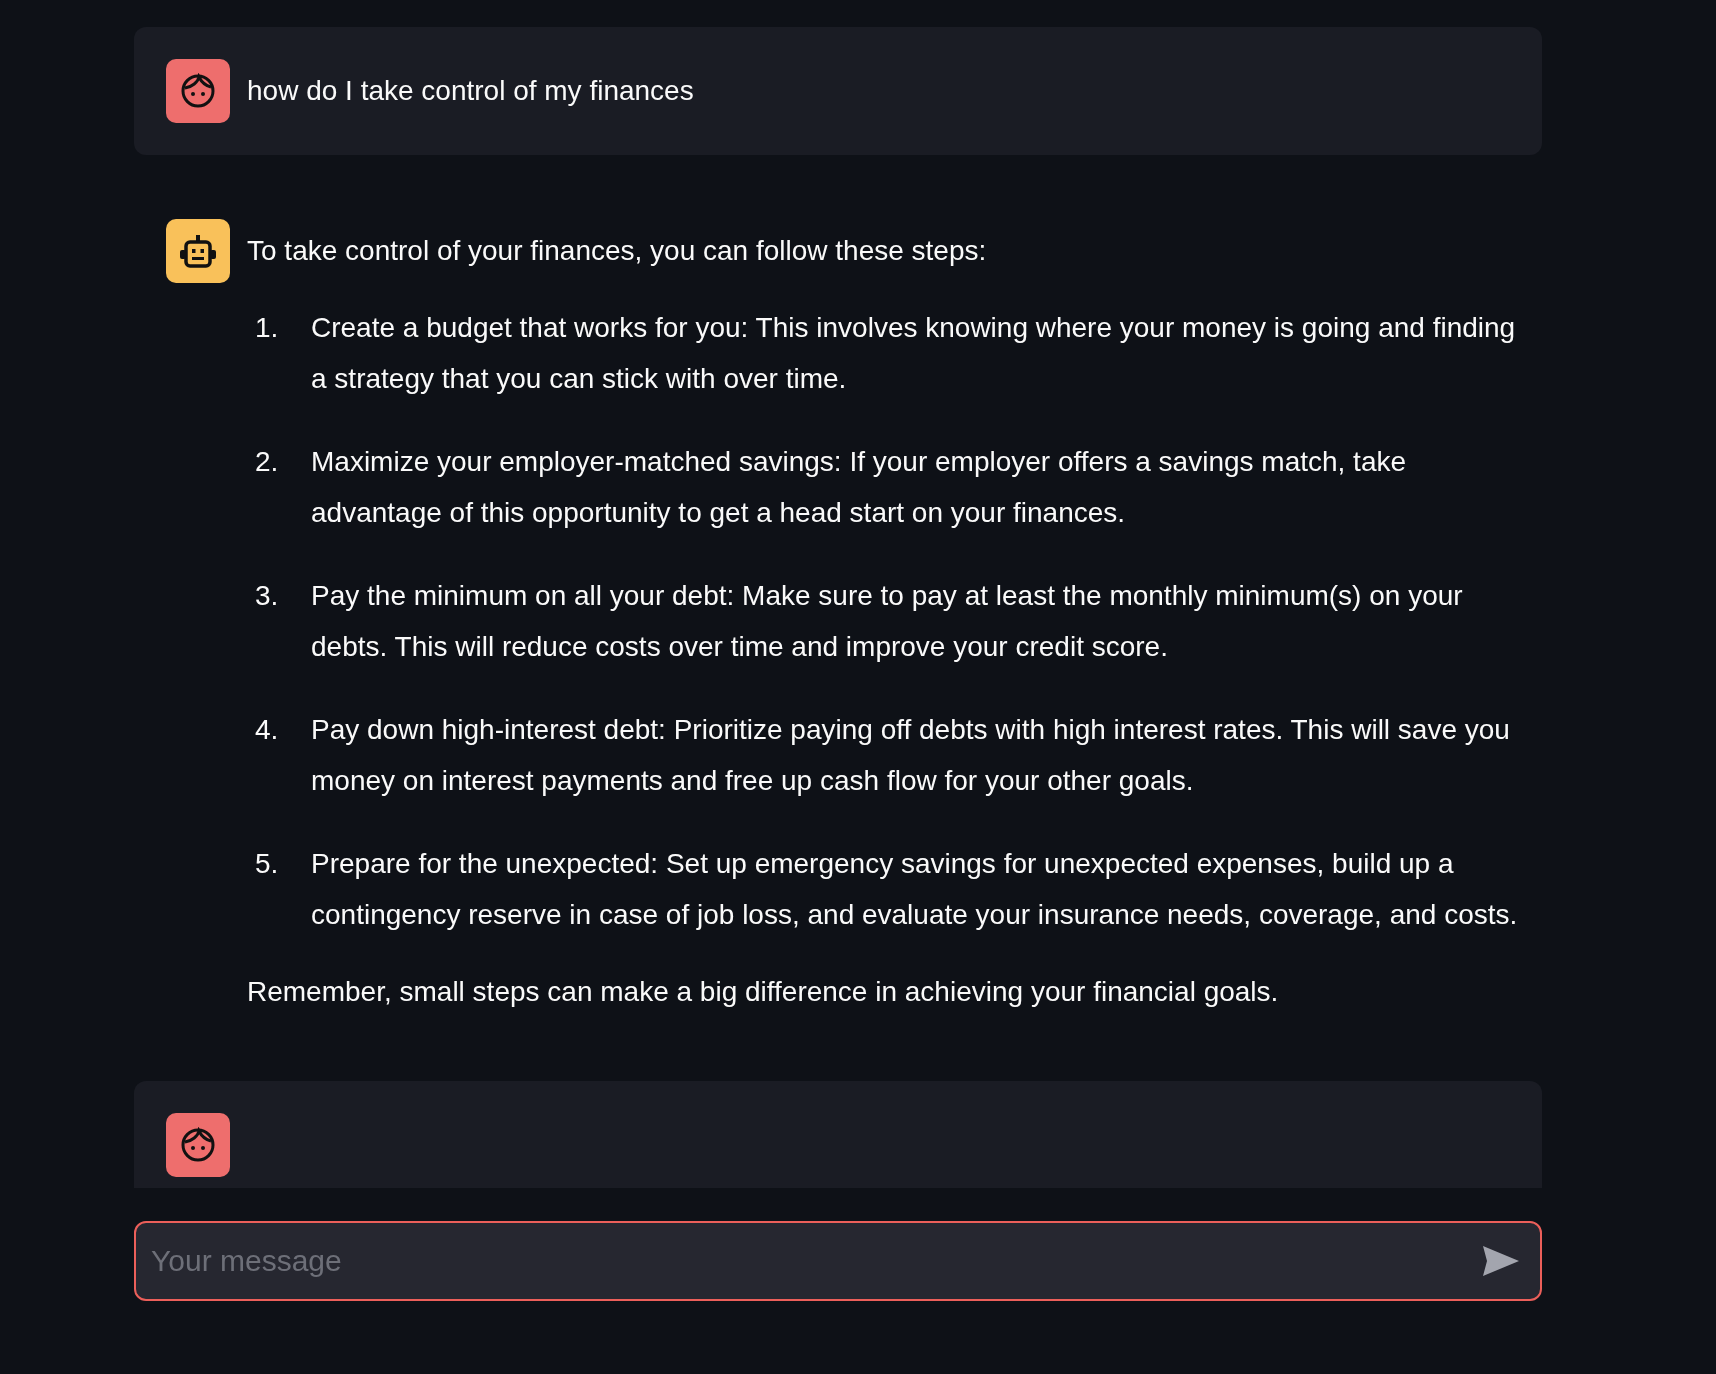 This screenshot has width=1716, height=1374. What do you see at coordinates (838, 1261) in the screenshot?
I see `message-input-field: Your message` at bounding box center [838, 1261].